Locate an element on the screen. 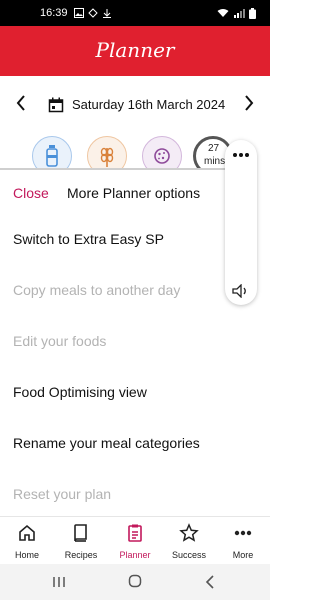  signal-icon is located at coordinates (239, 13).